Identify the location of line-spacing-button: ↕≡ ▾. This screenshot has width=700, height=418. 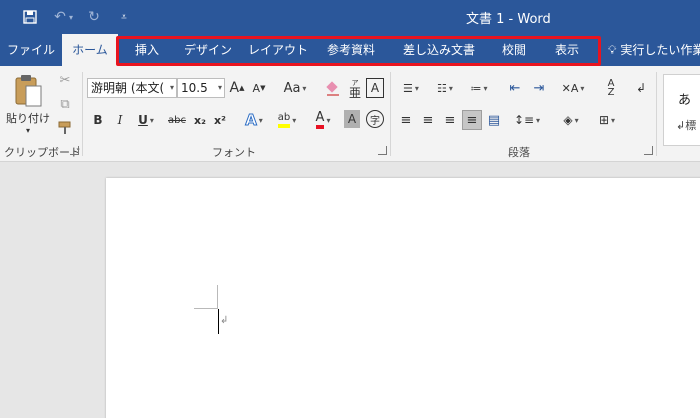
(527, 120).